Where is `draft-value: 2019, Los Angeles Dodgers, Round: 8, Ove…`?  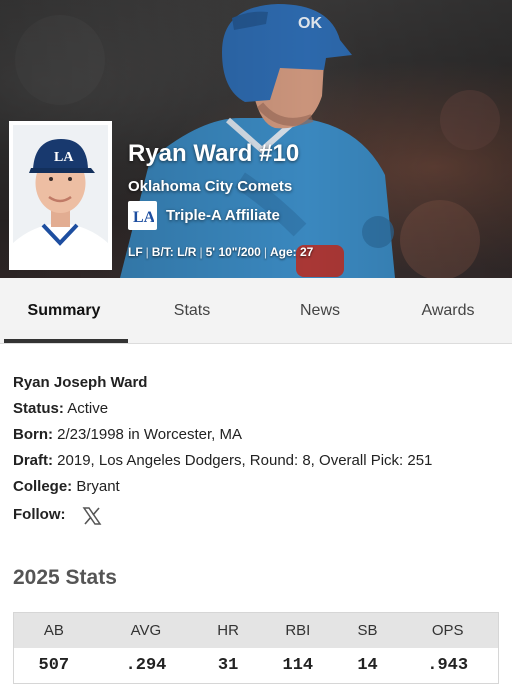 draft-value: 2019, Los Angeles Dodgers, Round: 8, Ove… is located at coordinates (245, 460).